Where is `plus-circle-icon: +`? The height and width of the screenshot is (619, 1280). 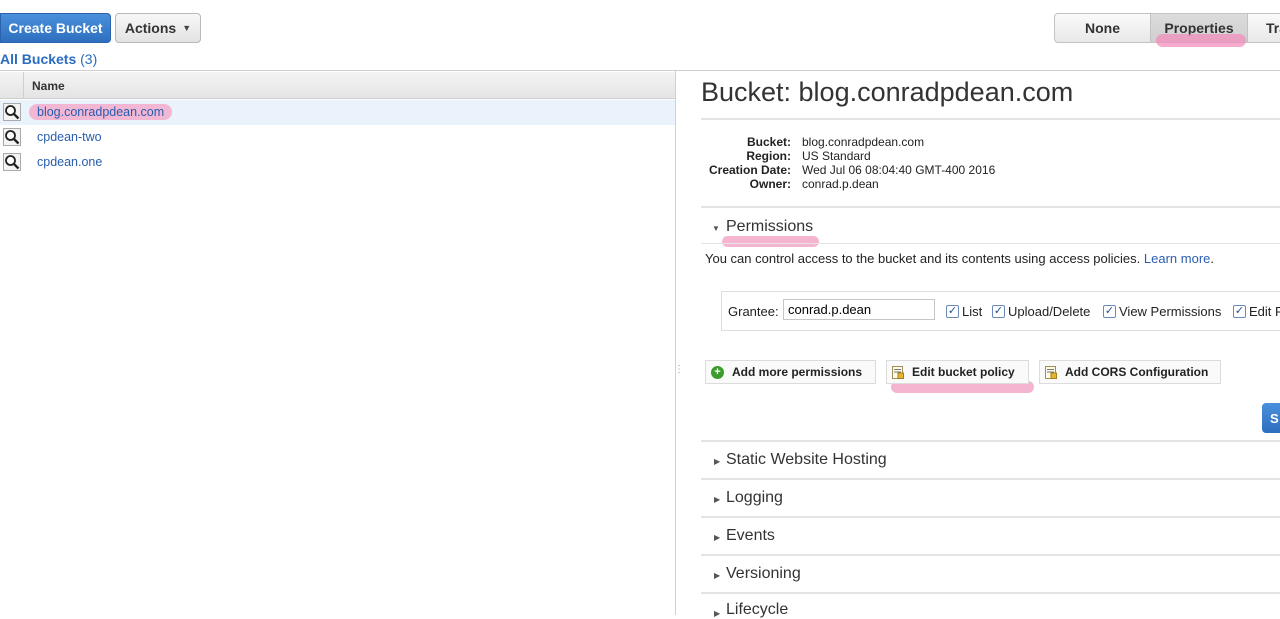
plus-circle-icon: + is located at coordinates (717, 372).